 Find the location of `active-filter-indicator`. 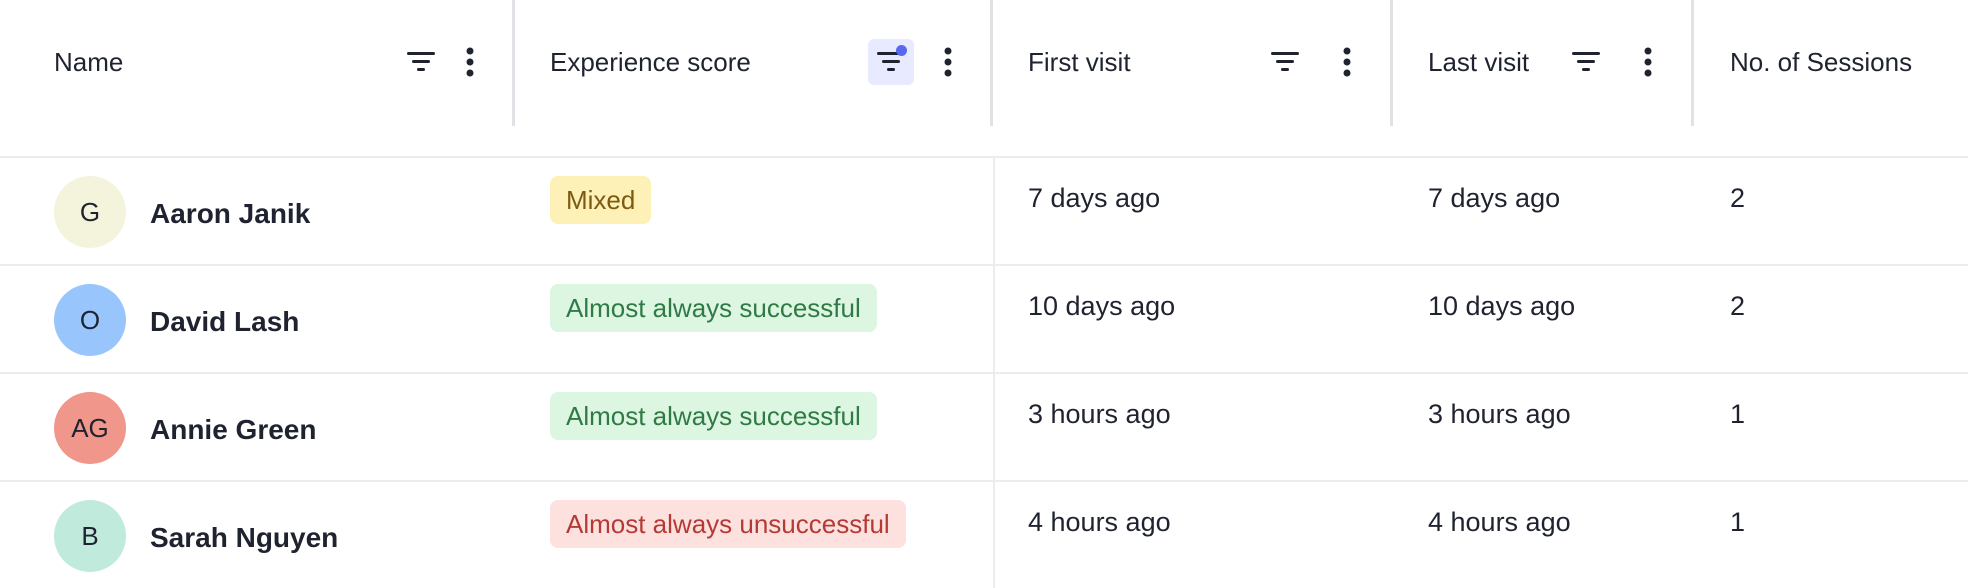

active-filter-indicator is located at coordinates (901, 50).